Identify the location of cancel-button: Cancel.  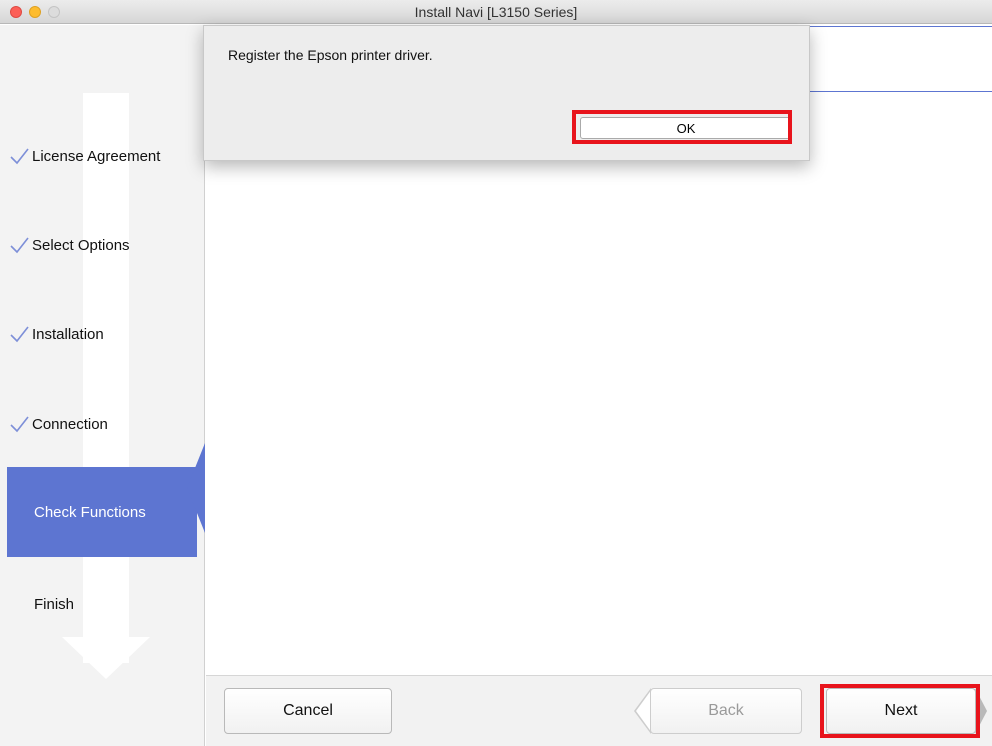
(308, 711).